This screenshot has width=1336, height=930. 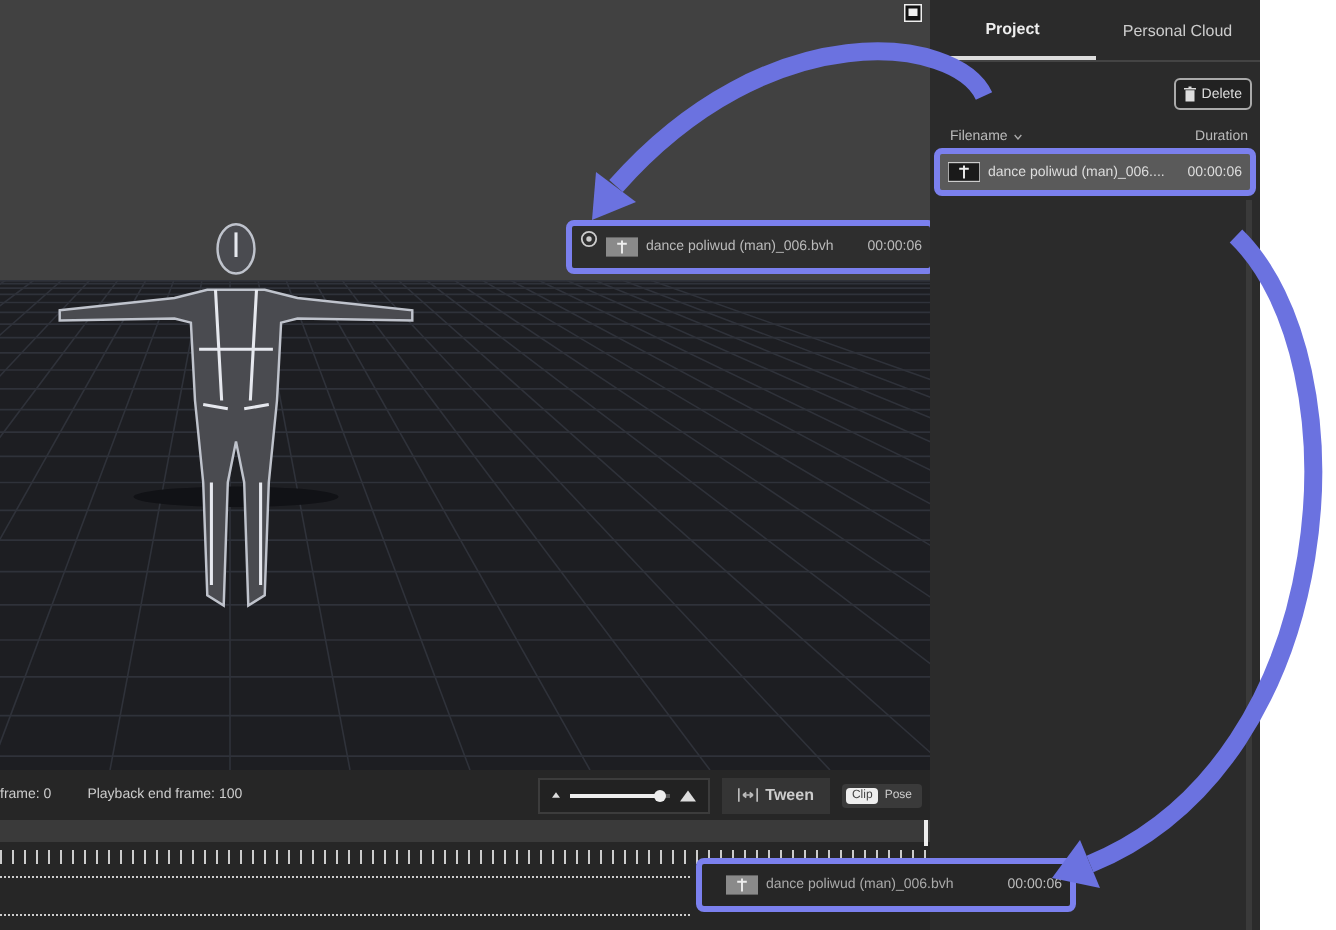 What do you see at coordinates (747, 795) in the screenshot?
I see `tween-icon` at bounding box center [747, 795].